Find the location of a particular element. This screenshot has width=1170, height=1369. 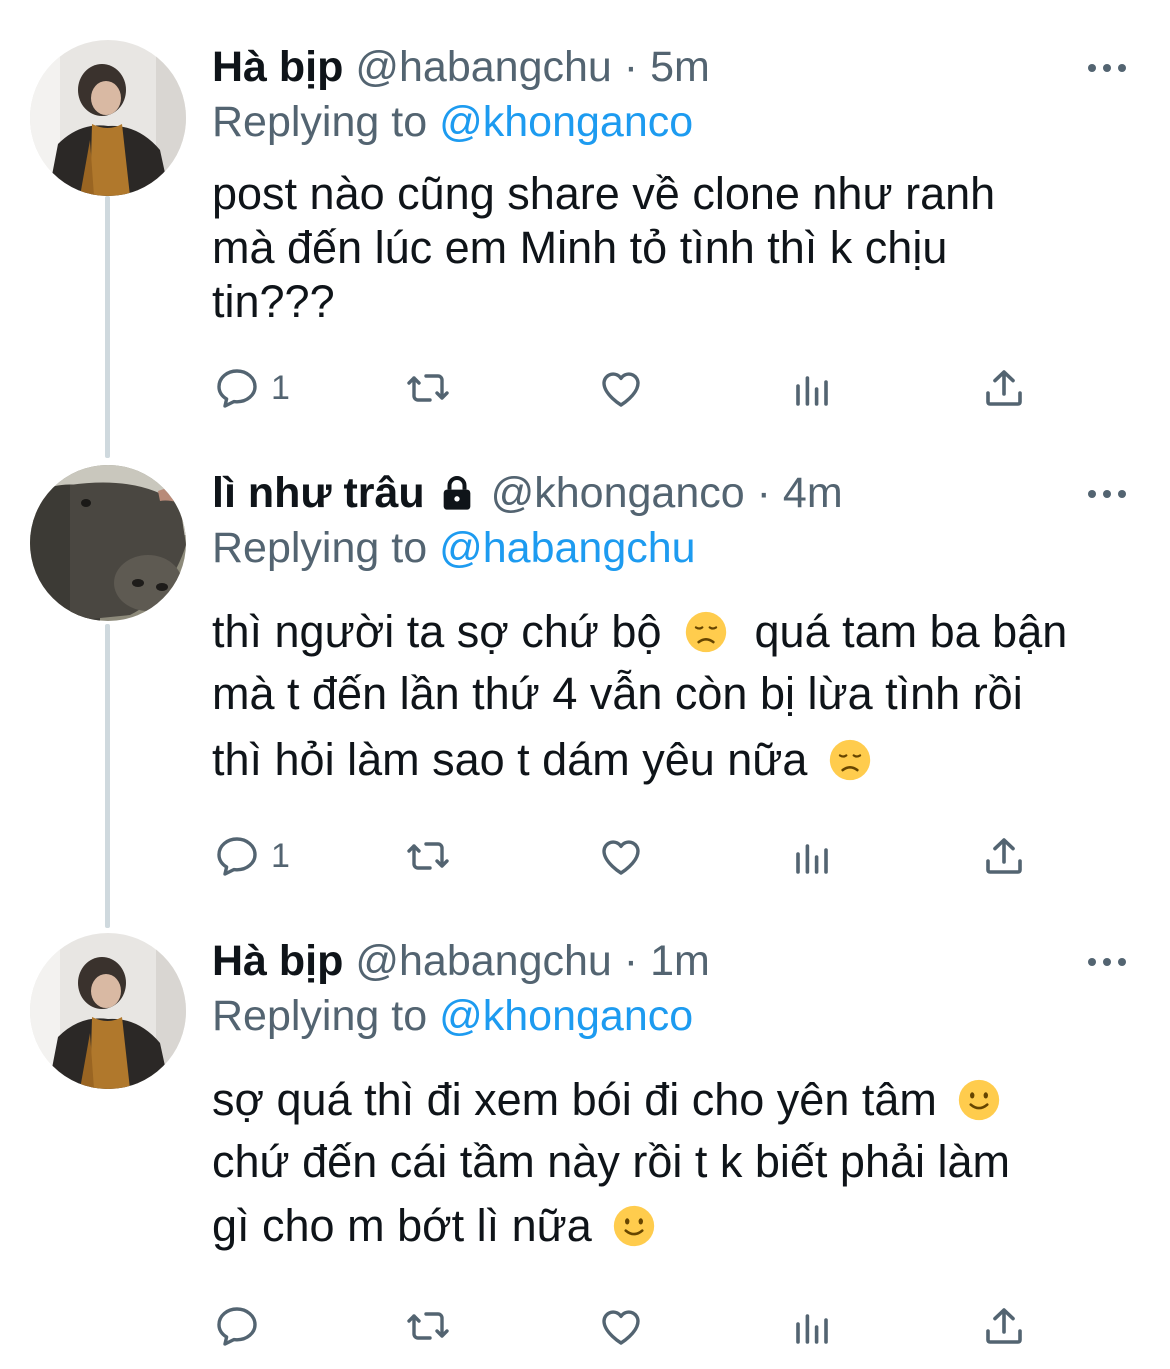

timestamp: 4m is located at coordinates (813, 493).